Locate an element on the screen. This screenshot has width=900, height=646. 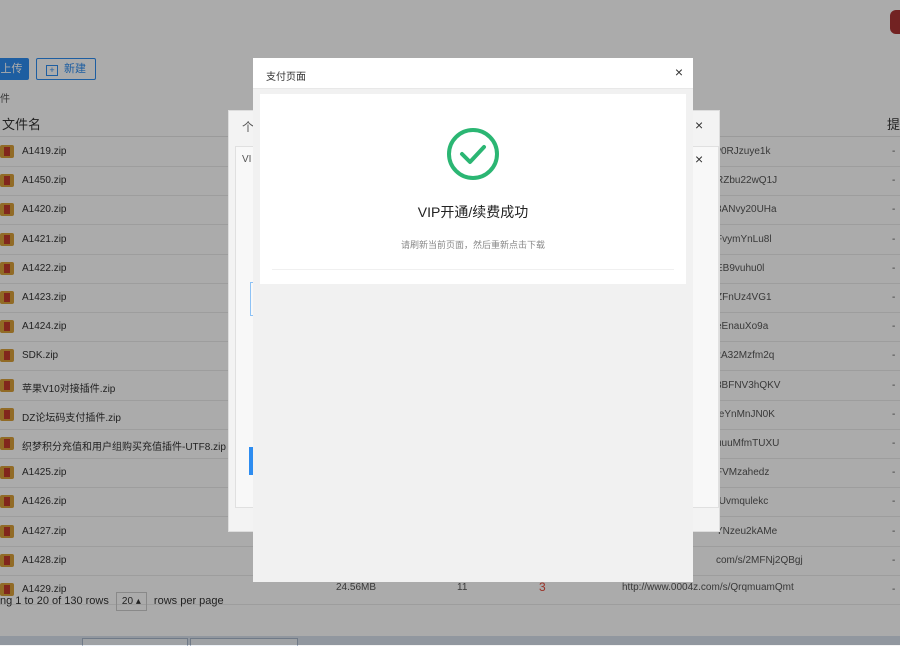
modal-title: 支付页面 is located at coordinates (286, 77).